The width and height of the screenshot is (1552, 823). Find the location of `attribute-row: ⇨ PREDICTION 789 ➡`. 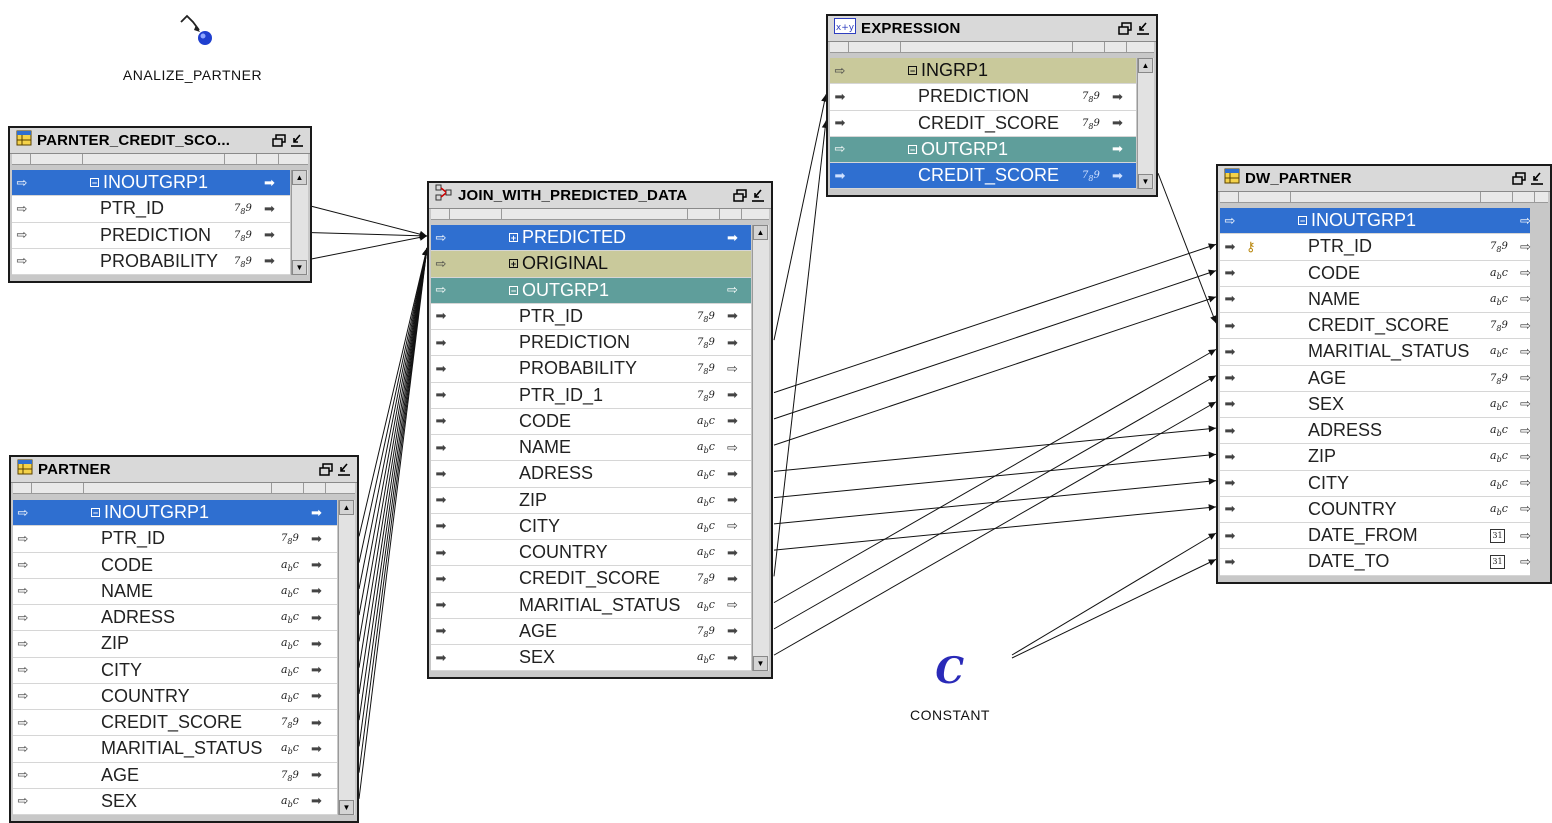

attribute-row: ⇨ PREDICTION 789 ➡ is located at coordinates (151, 236).